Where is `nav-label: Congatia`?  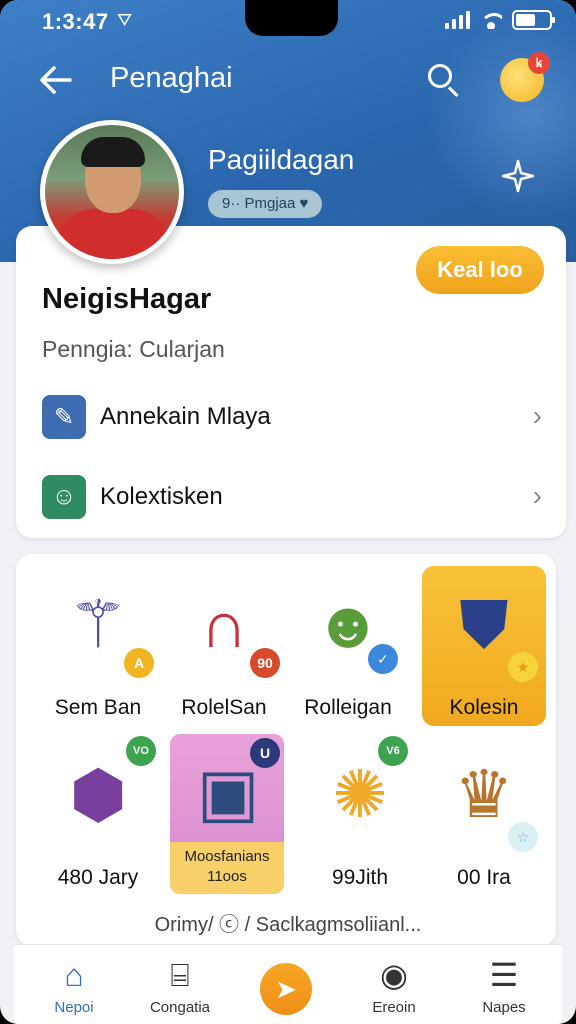 nav-label: Congatia is located at coordinates (180, 1007).